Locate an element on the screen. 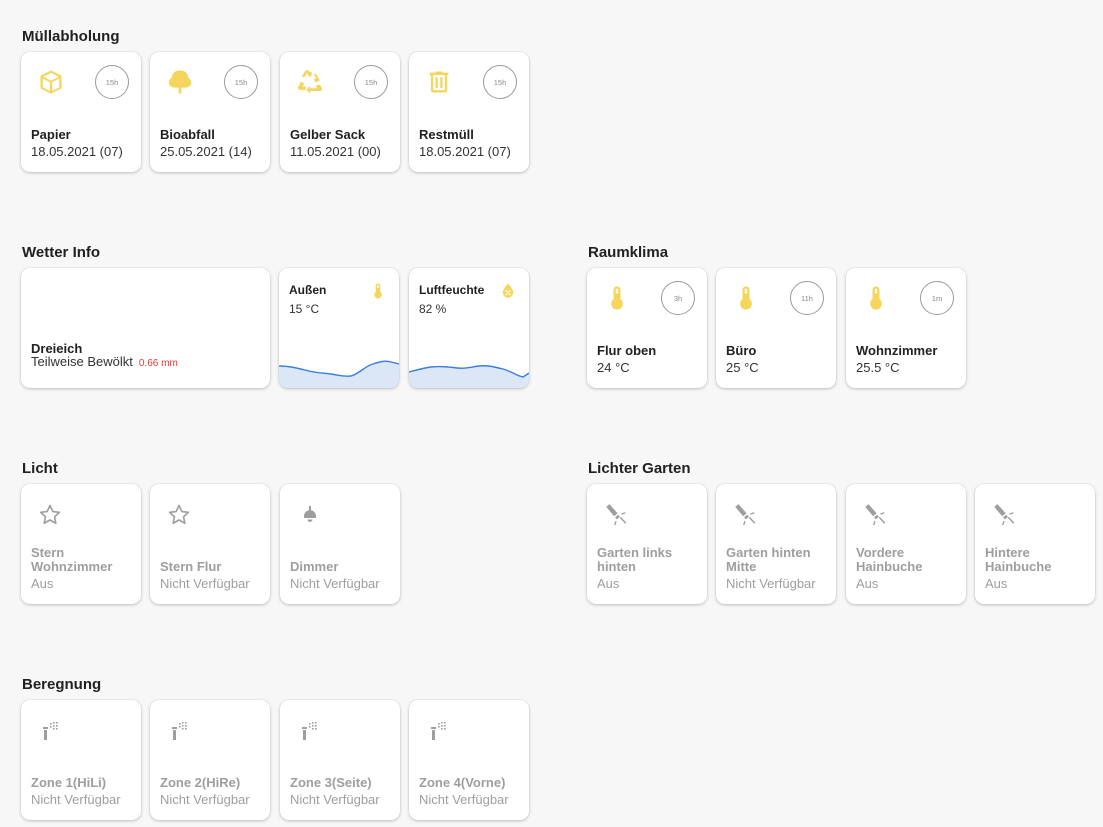  card-name: Garten links hinten is located at coordinates (649, 560).